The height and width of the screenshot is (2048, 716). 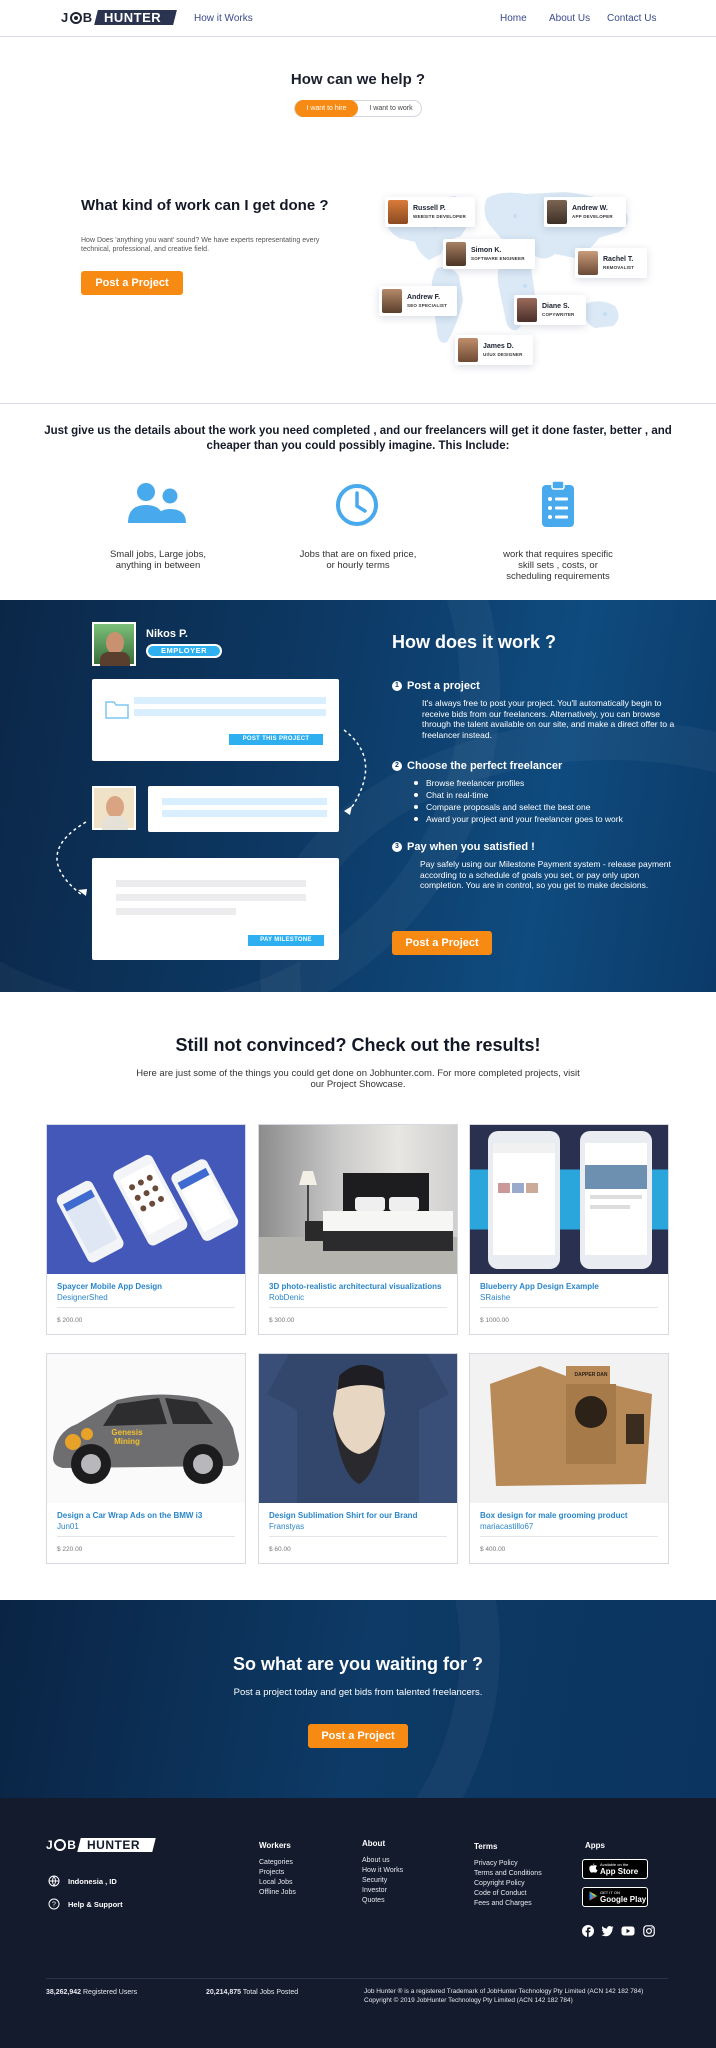 What do you see at coordinates (151, 1515) in the screenshot?
I see `card-title: Design a Car Wrap Ads on the BMW i3` at bounding box center [151, 1515].